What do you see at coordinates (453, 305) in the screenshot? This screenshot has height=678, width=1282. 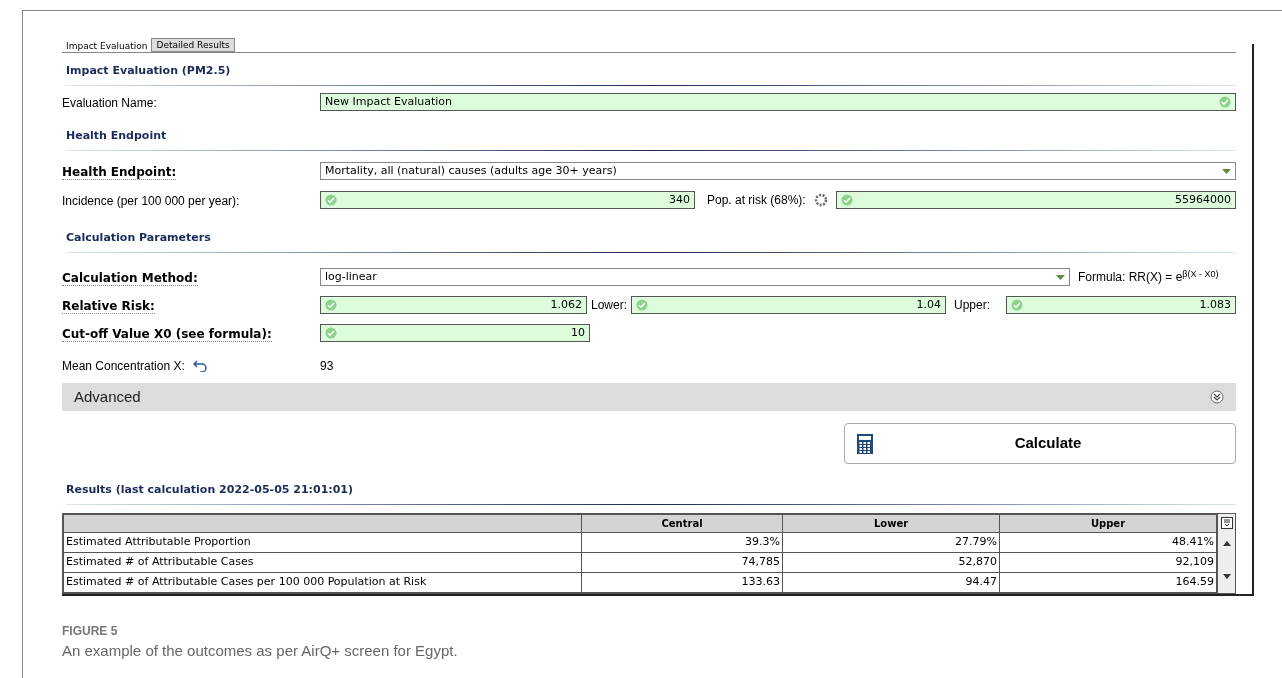 I see `input-field: 1.062` at bounding box center [453, 305].